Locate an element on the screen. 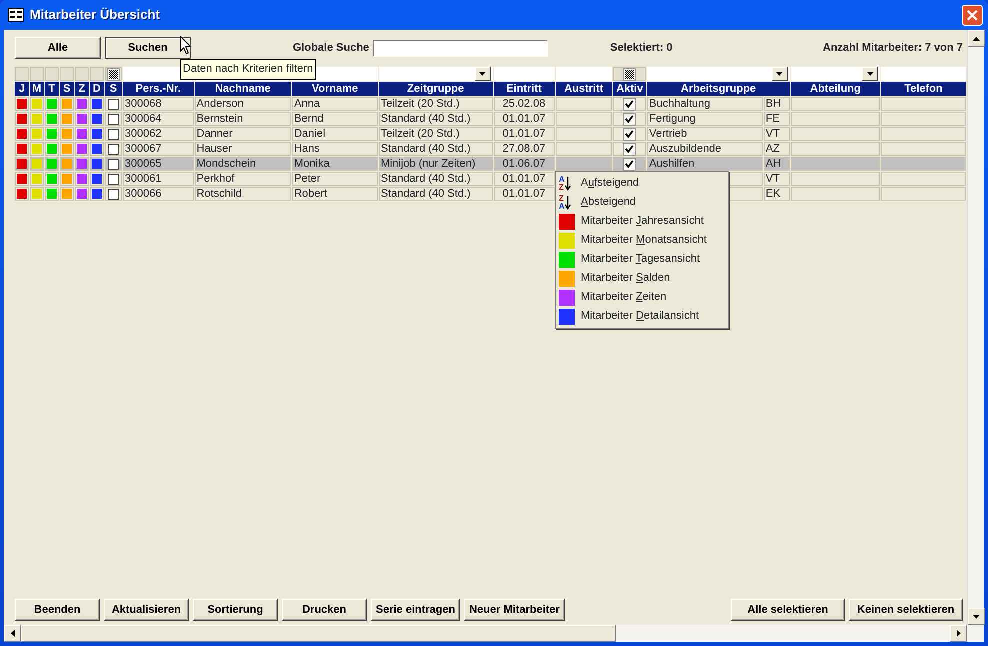 The width and height of the screenshot is (988, 646). table-cell: Aushilfen is located at coordinates (705, 164).